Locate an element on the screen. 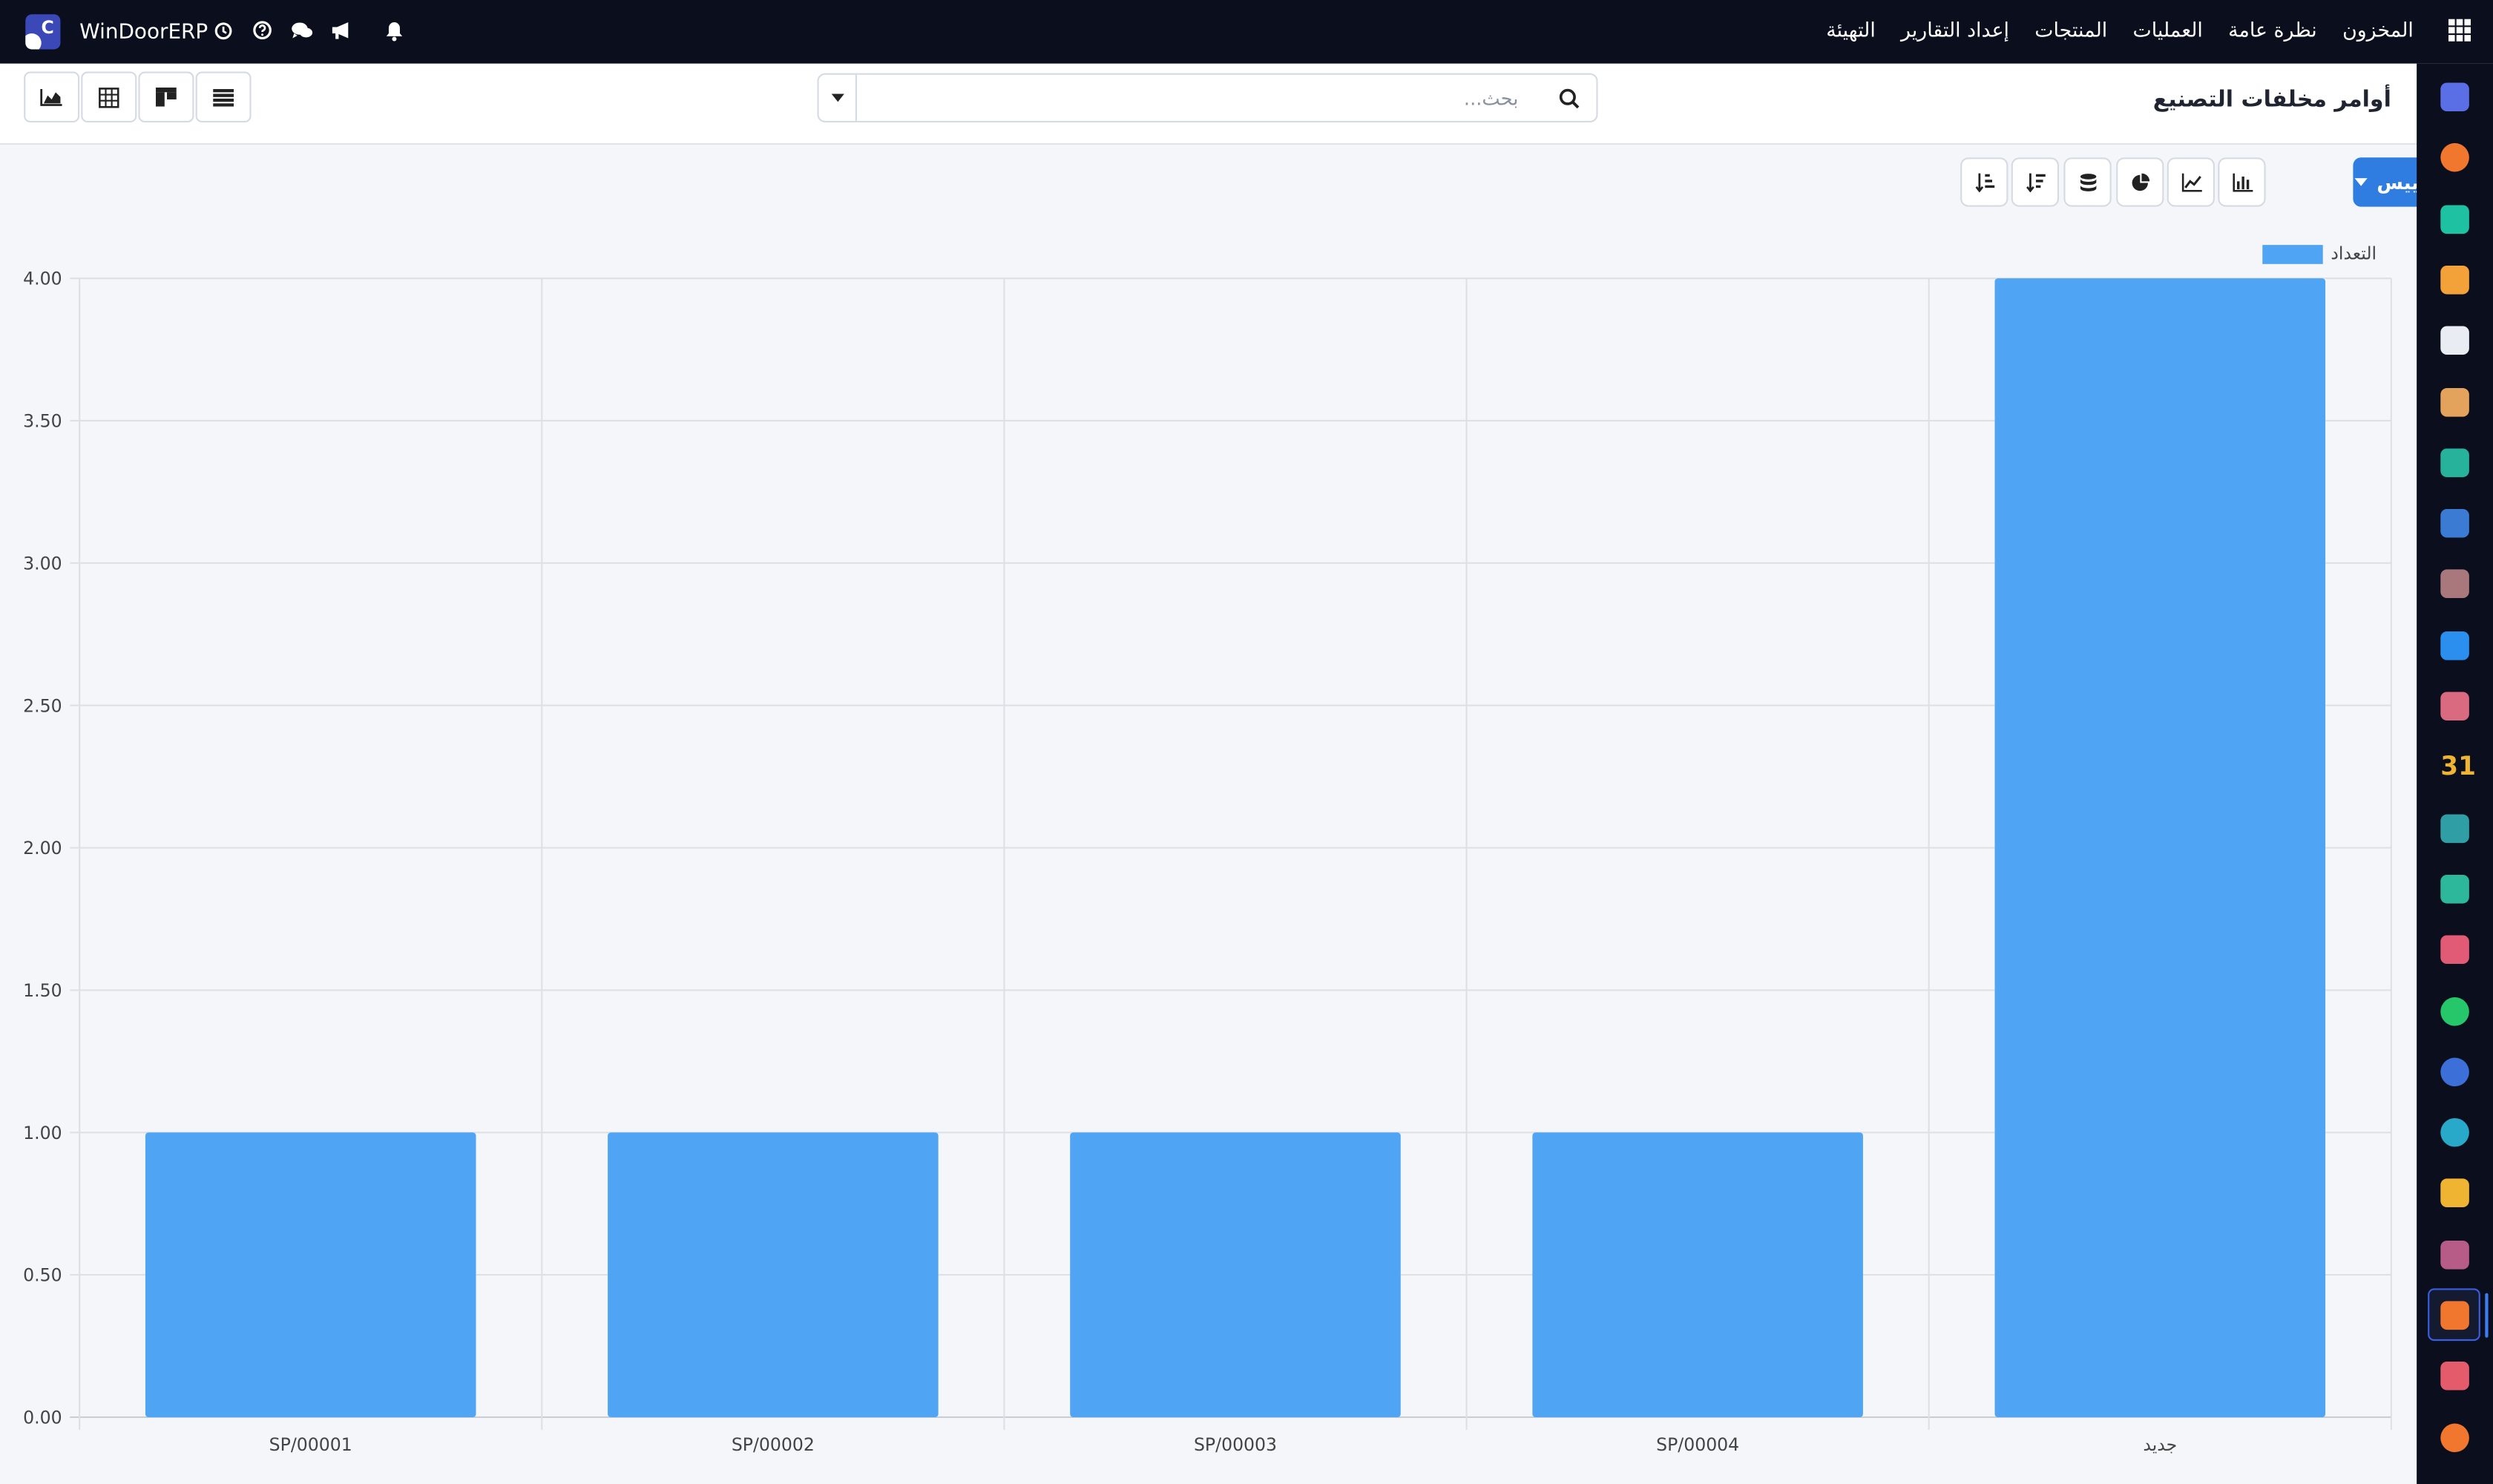 This screenshot has width=2493, height=1484. sidebar-app-employees is located at coordinates (2455, 706).